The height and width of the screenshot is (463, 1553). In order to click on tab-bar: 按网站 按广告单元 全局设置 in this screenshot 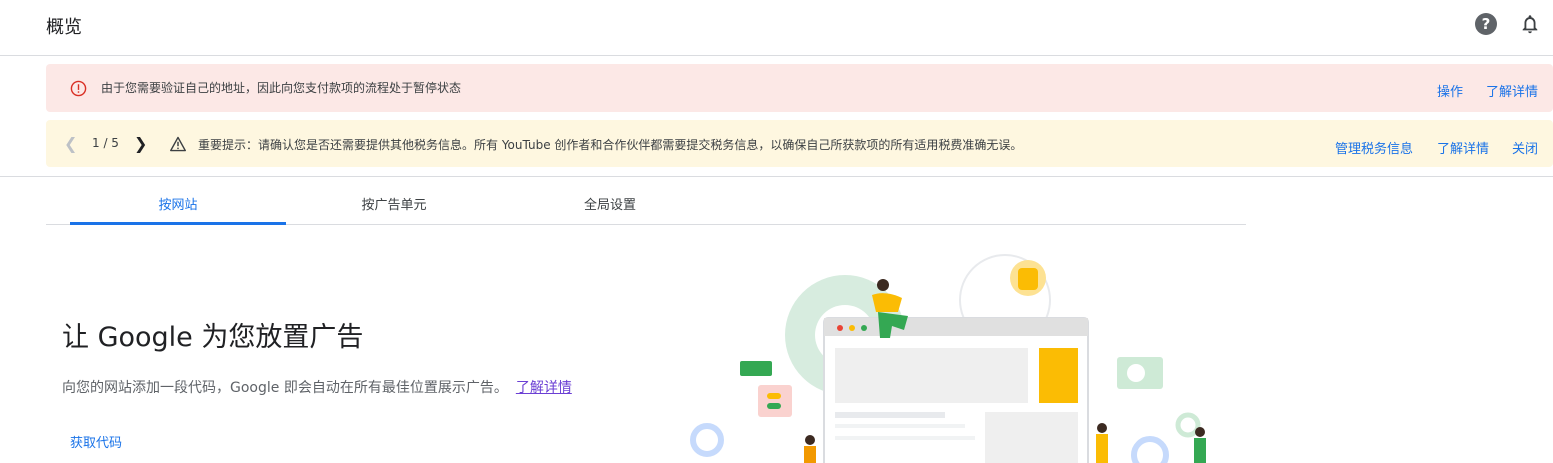, I will do `click(646, 201)`.